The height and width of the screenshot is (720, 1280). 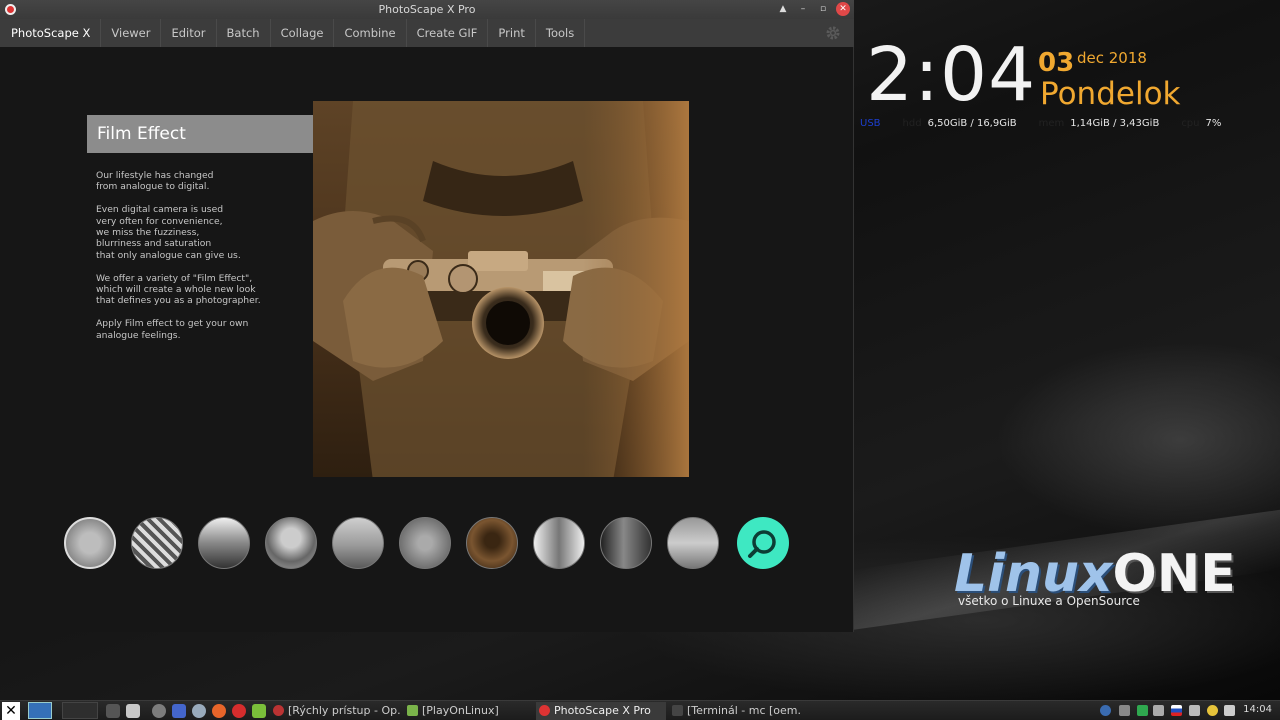 What do you see at coordinates (199, 711) in the screenshot?
I see `settings-launcher-icon` at bounding box center [199, 711].